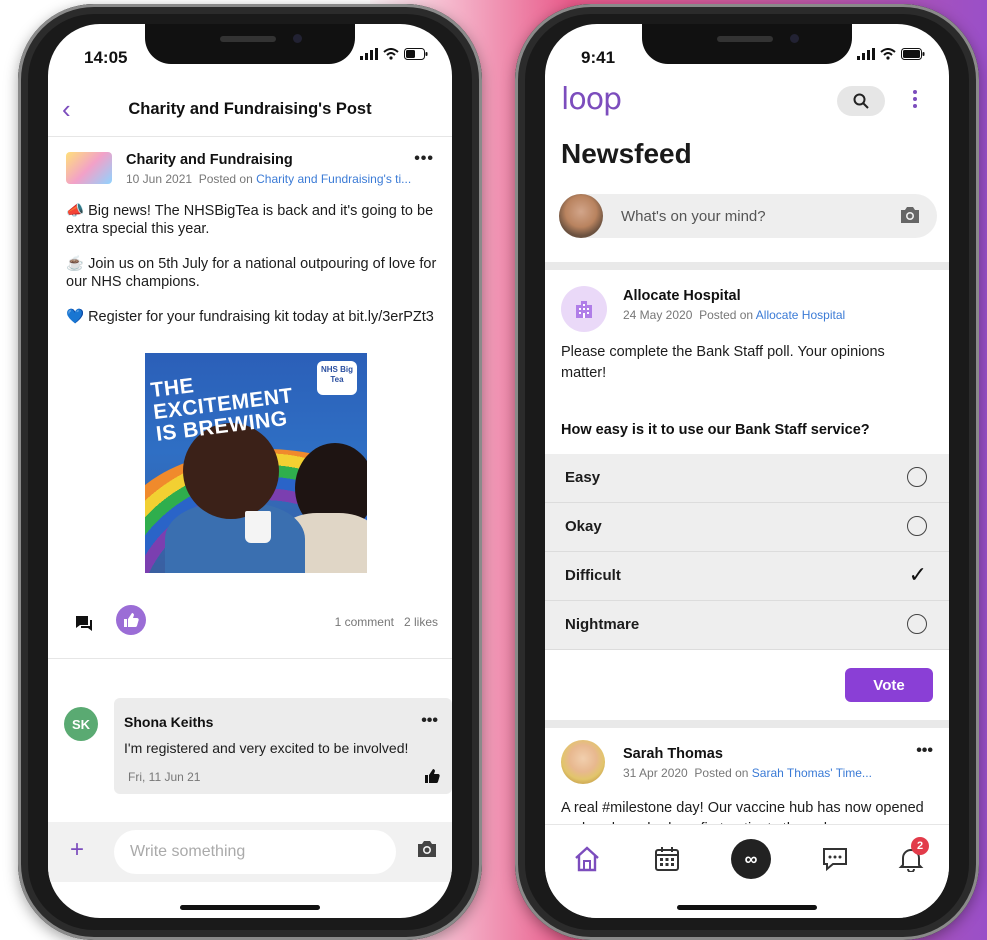  Describe the element at coordinates (256, 463) in the screenshot. I see `post-image: THE EXCITEMENT IS BREWING NHS Big Tea` at that location.